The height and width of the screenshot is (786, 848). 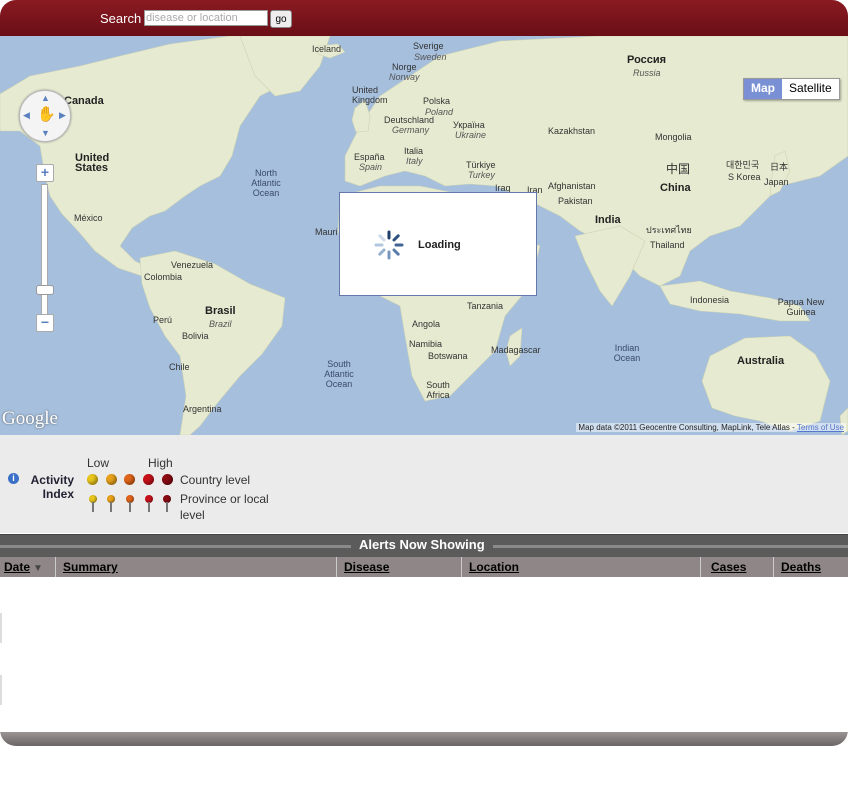 What do you see at coordinates (369, 157) in the screenshot?
I see `map-label-espana: España` at bounding box center [369, 157].